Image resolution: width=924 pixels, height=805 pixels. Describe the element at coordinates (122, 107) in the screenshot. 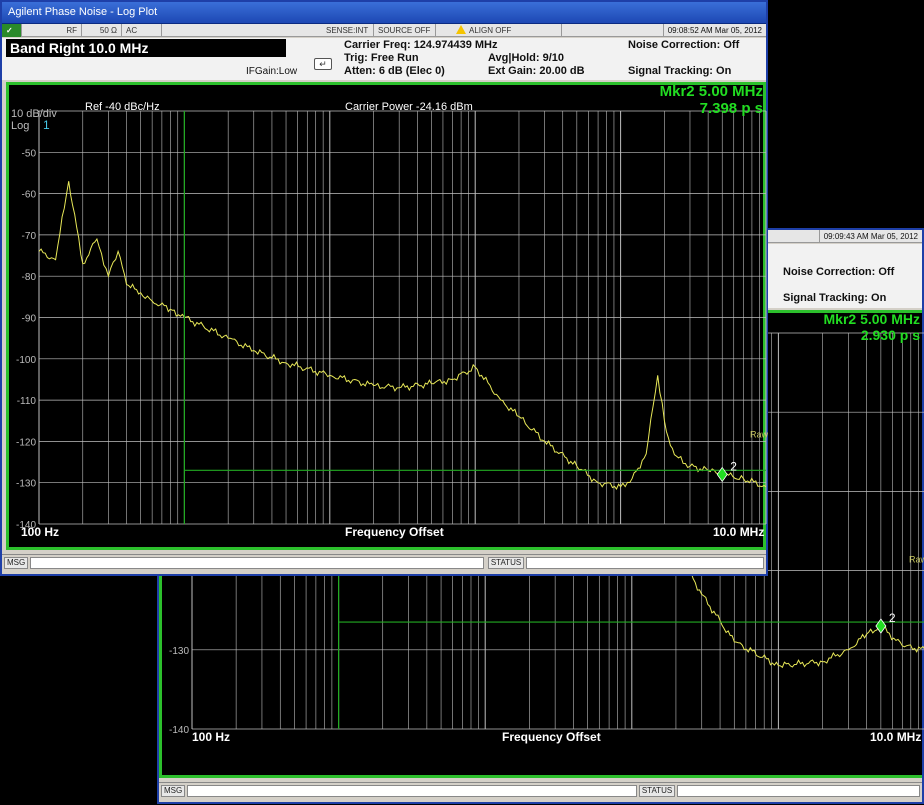

I see `ref-level-label: Ref -40 dBc/Hz` at that location.